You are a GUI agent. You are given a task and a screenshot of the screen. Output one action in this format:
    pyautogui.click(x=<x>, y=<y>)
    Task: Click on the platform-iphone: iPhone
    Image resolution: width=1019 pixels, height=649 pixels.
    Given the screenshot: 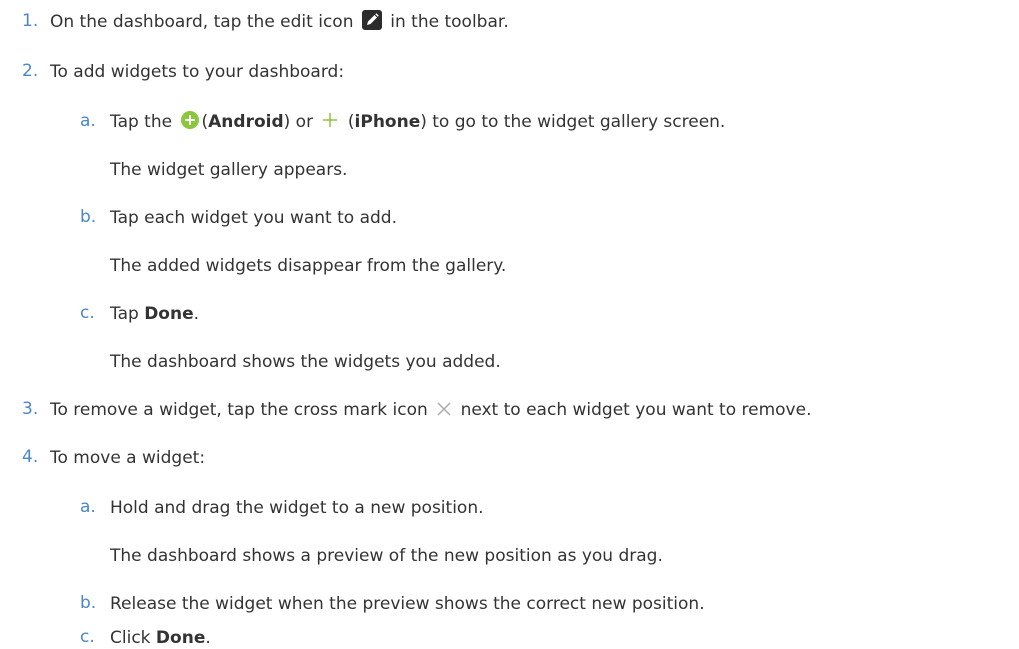 What is the action you would take?
    pyautogui.click(x=387, y=122)
    